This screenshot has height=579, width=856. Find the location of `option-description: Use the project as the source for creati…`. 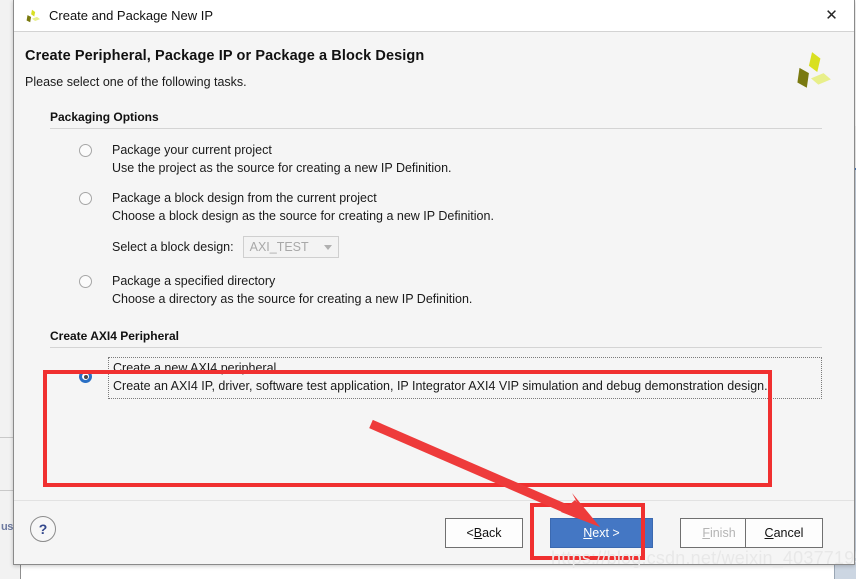

option-description: Use the project as the source for creati… is located at coordinates (282, 168).